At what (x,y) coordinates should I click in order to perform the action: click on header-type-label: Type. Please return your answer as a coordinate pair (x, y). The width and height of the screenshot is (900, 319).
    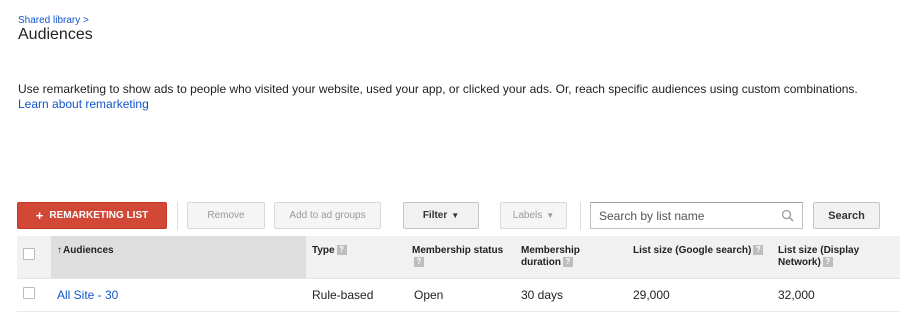
    Looking at the image, I should click on (323, 250).